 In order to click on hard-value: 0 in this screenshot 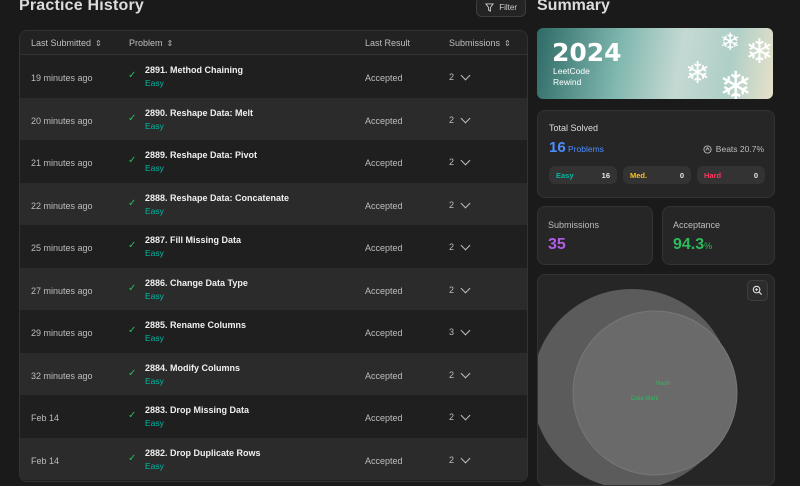, I will do `click(755, 175)`.